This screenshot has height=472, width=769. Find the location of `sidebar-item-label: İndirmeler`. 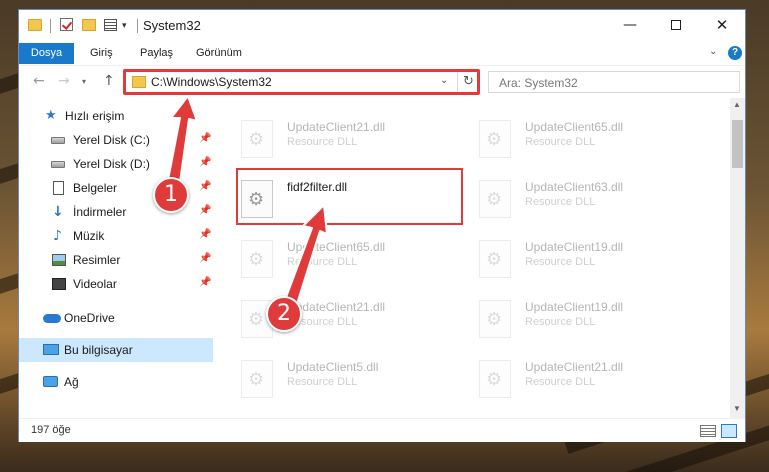

sidebar-item-label: İndirmeler is located at coordinates (100, 212).